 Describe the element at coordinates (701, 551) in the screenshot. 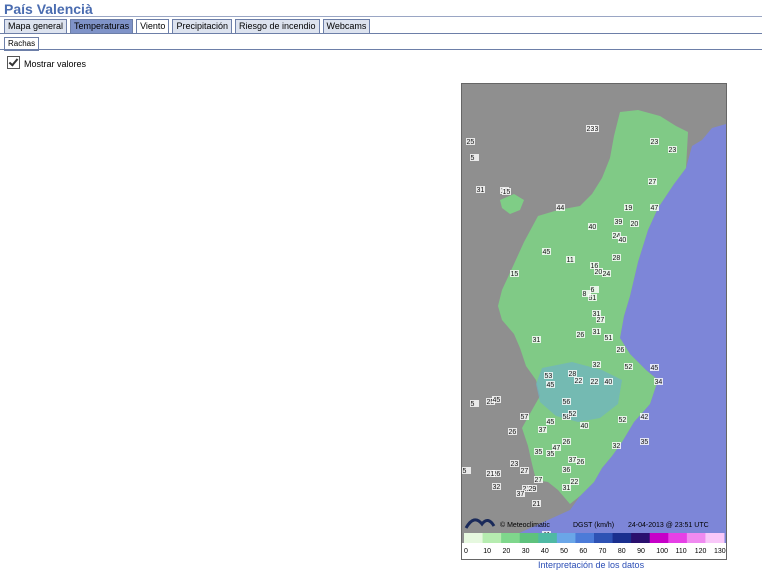

I see `scale-tick-label: 120` at that location.